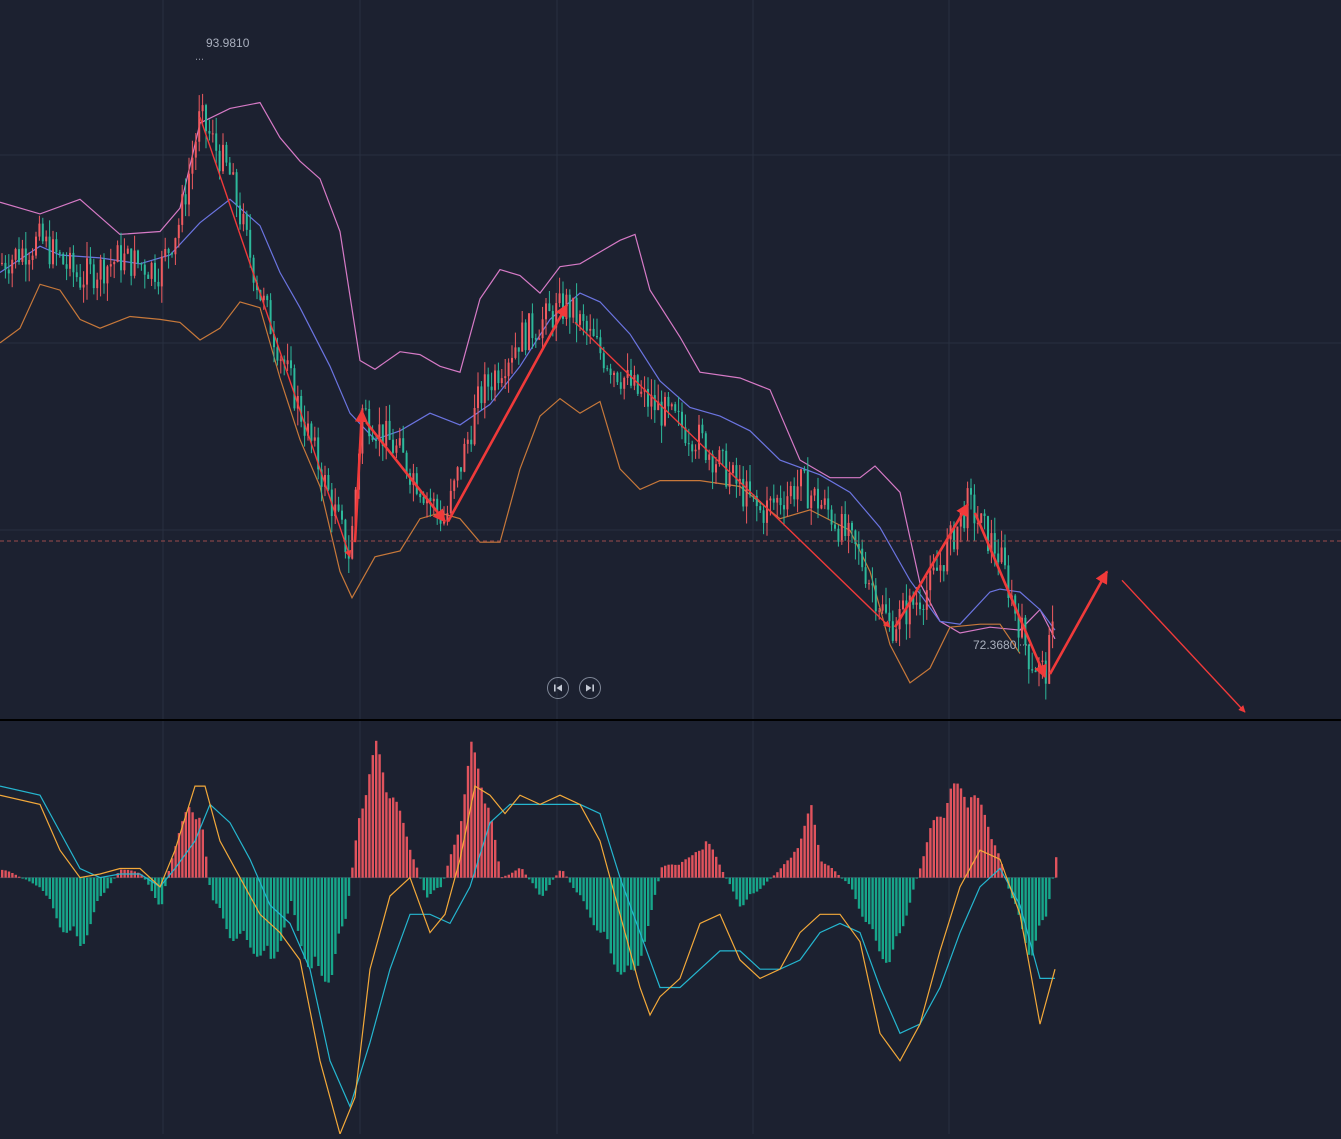 This screenshot has width=1341, height=1139. Describe the element at coordinates (590, 688) in the screenshot. I see `scroll-to-end-button` at that location.